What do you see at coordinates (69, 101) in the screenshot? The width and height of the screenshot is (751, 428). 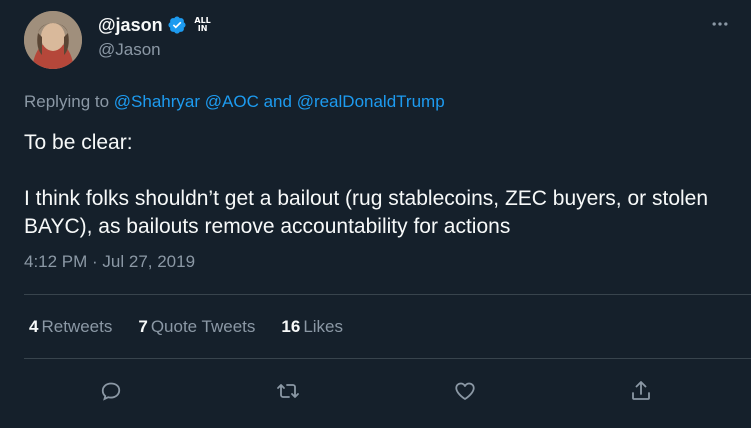 I see `replying-to-label: Replying to` at bounding box center [69, 101].